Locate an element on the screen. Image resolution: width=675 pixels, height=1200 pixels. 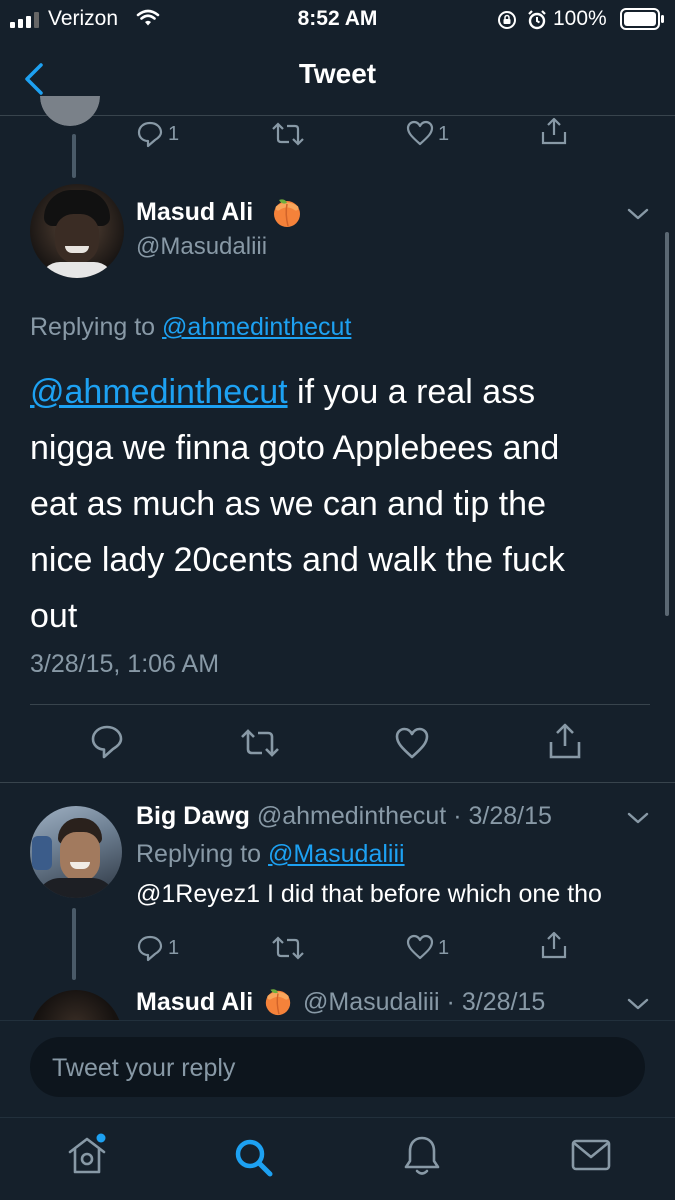
home-icon is located at coordinates (87, 1155).